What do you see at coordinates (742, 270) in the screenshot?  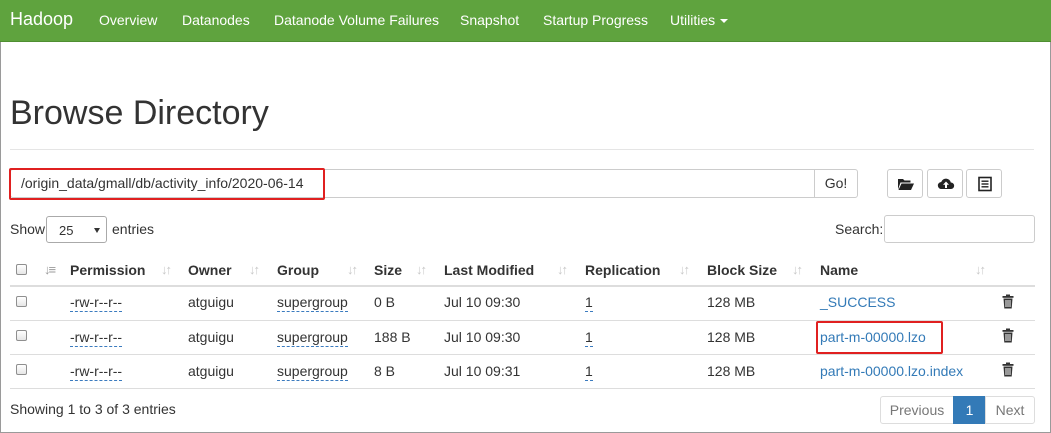 I see `col-block-size: Block Size` at bounding box center [742, 270].